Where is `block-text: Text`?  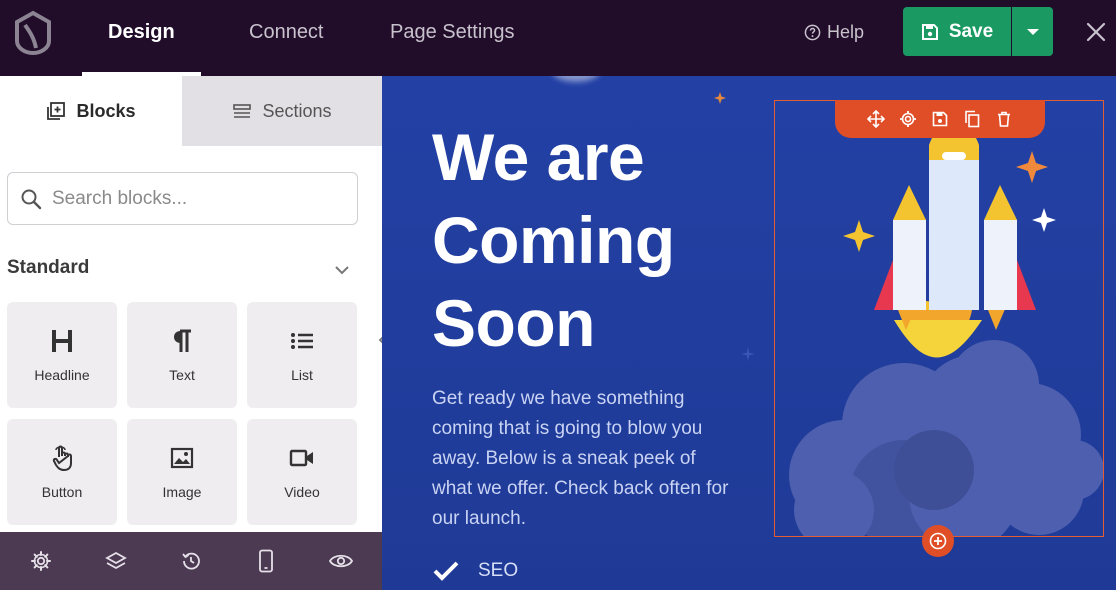
block-text: Text is located at coordinates (182, 355).